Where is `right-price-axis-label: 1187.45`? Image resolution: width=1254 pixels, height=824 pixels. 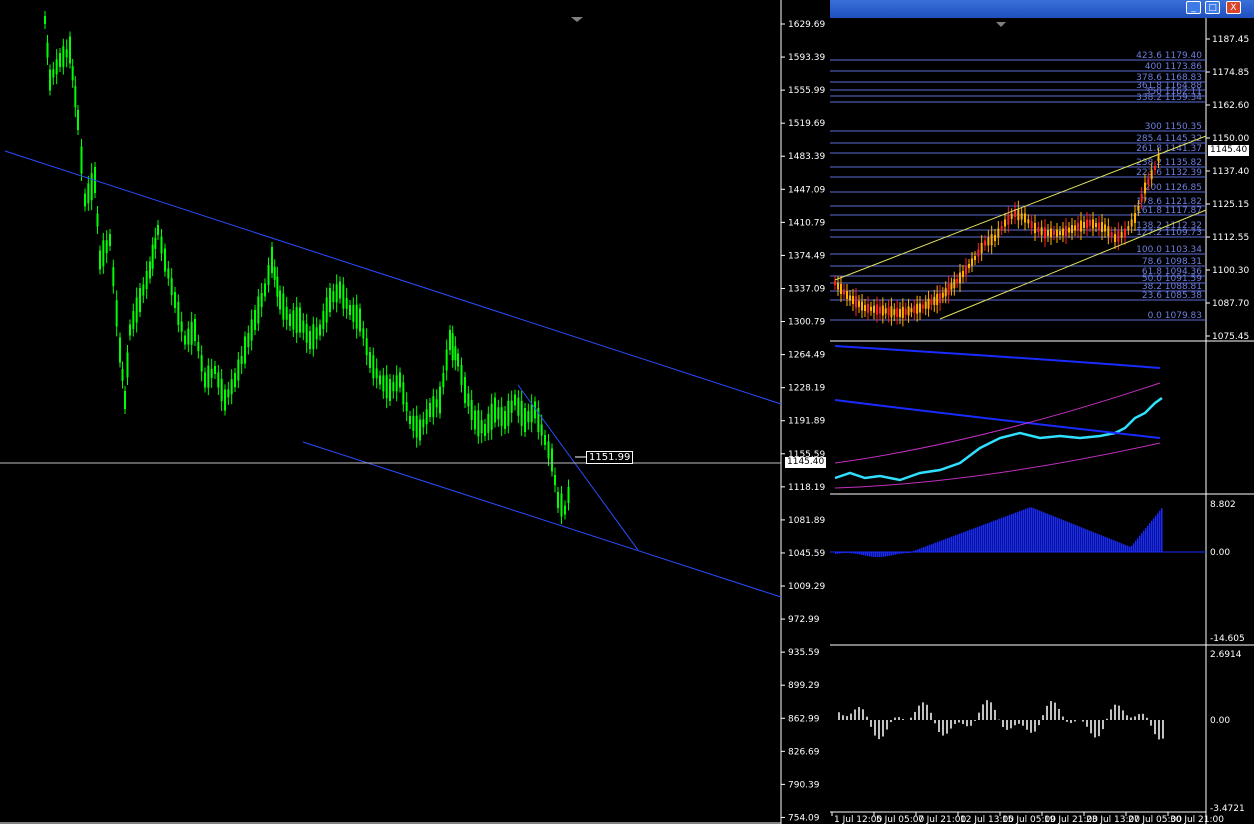
right-price-axis-label: 1187.45 is located at coordinates (1230, 40).